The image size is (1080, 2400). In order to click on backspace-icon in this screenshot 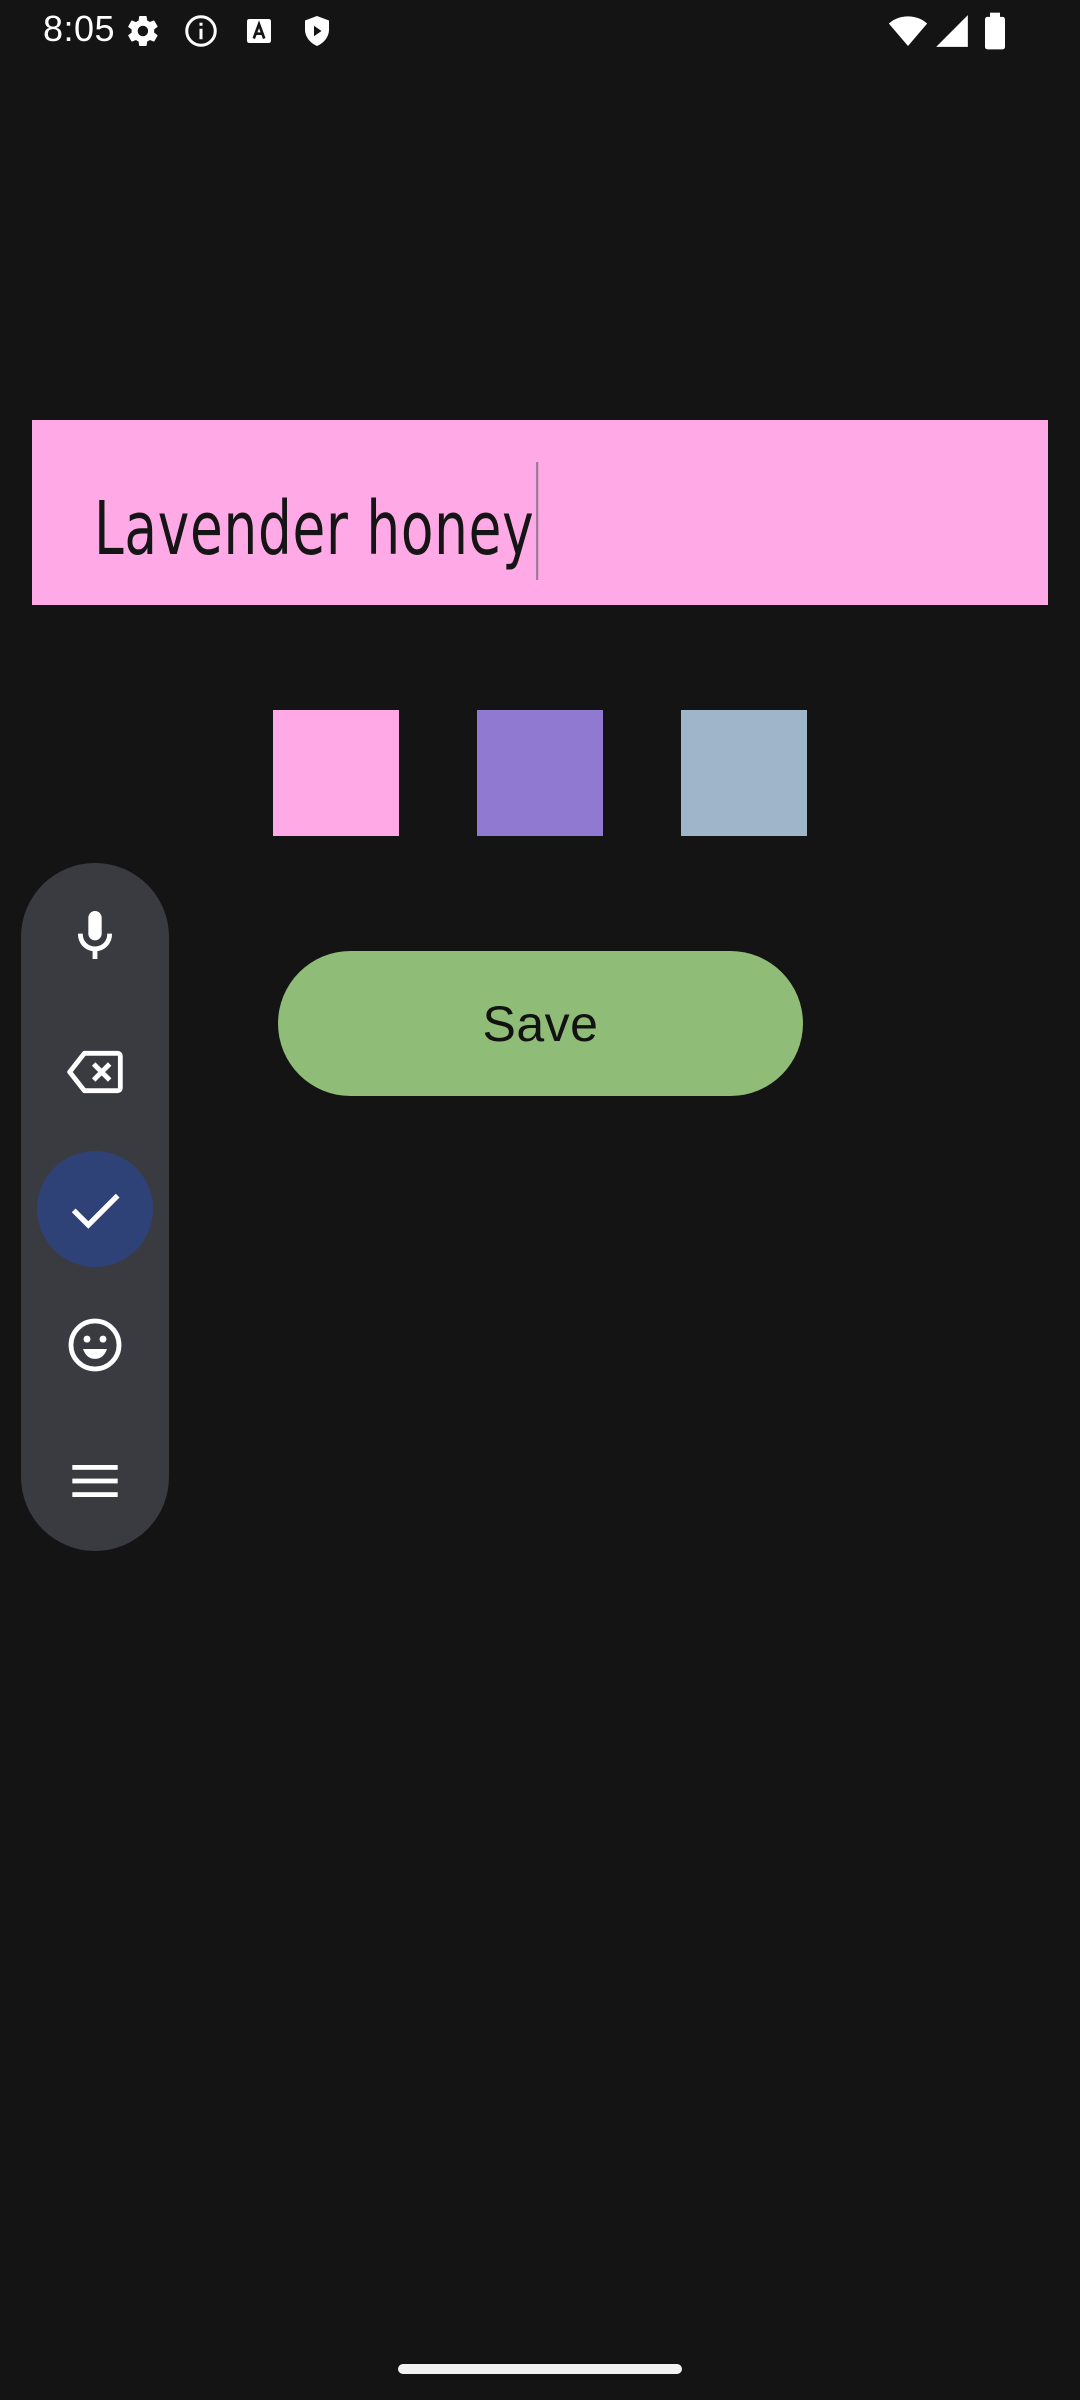, I will do `click(95, 1072)`.